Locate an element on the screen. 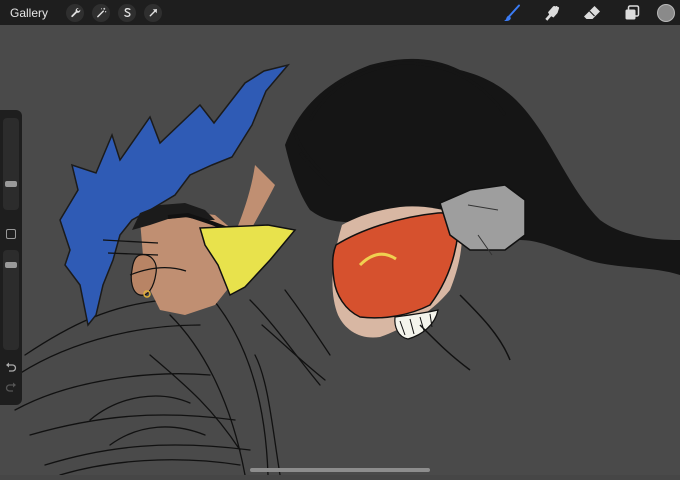 The image size is (680, 480). adjustments-button is located at coordinates (101, 12).